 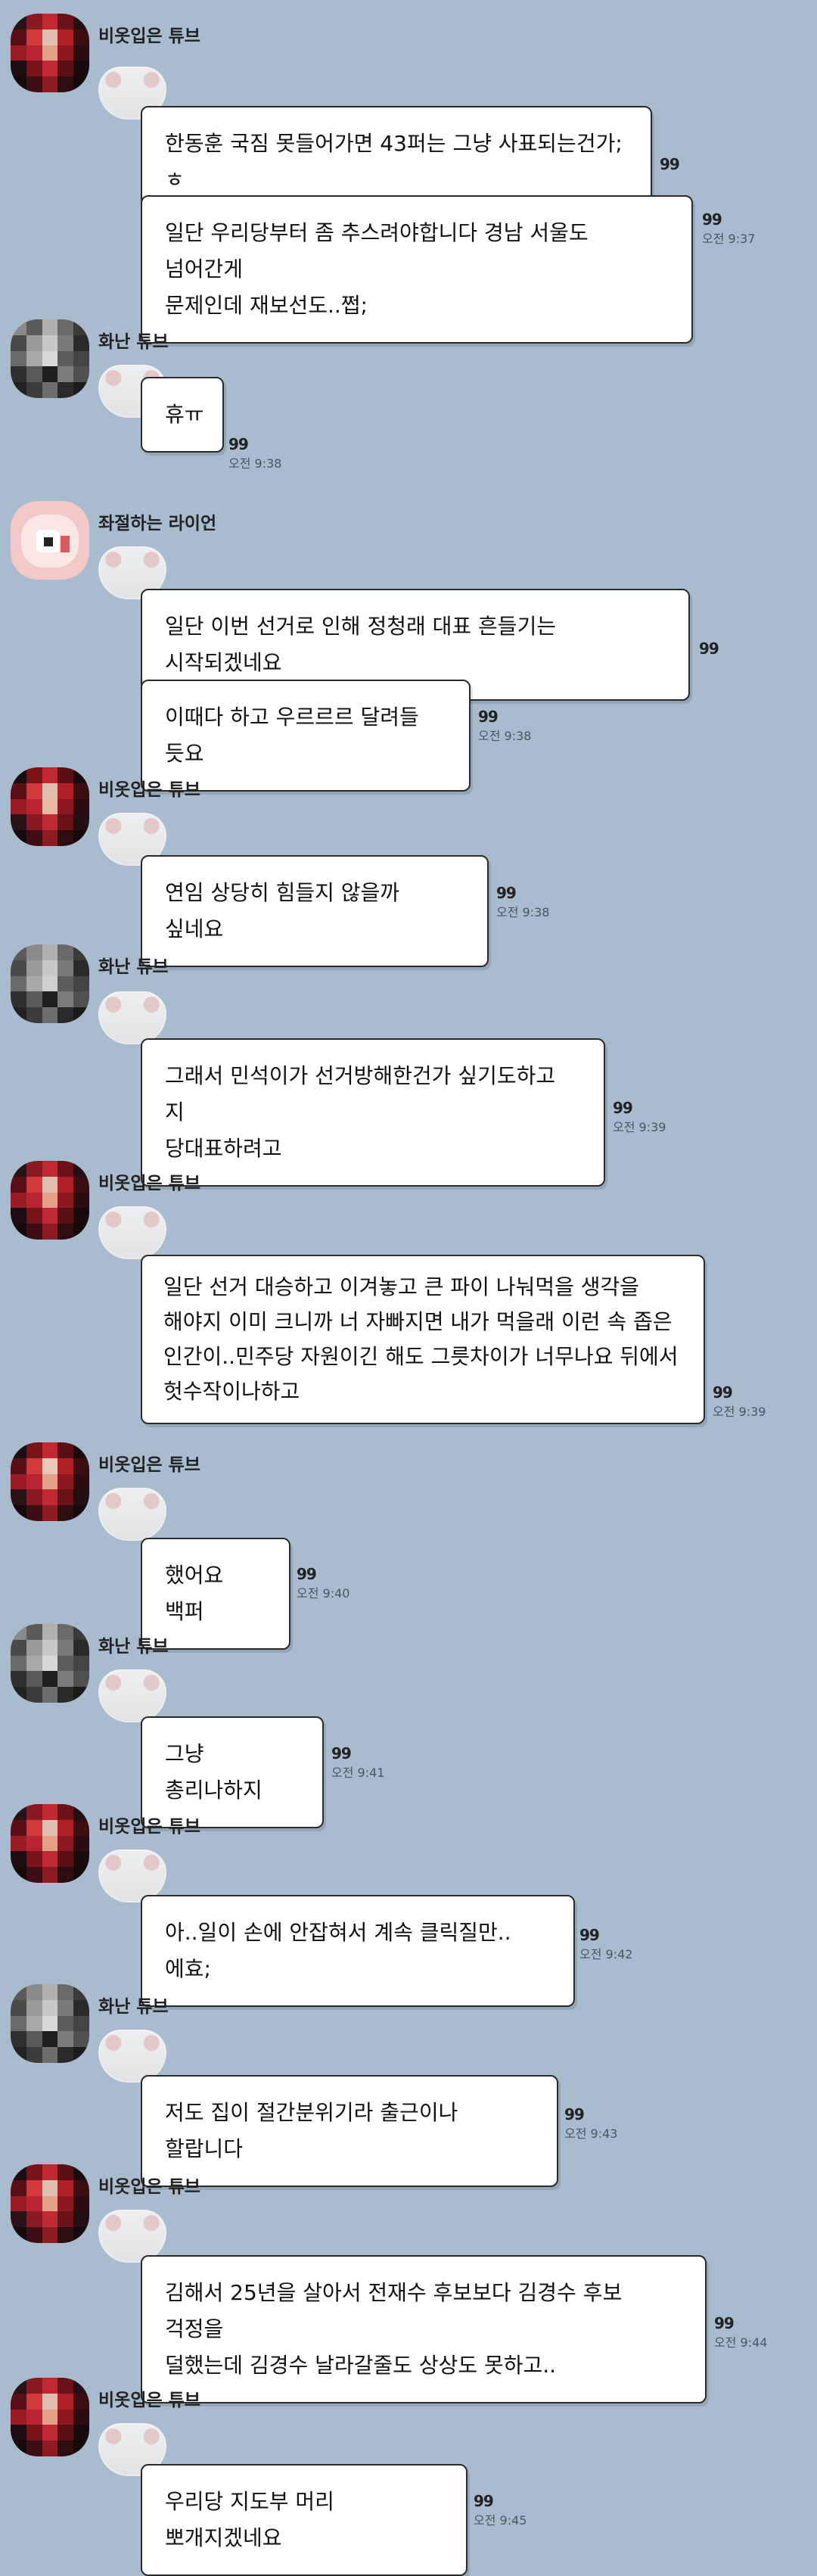 What do you see at coordinates (323, 1593) in the screenshot?
I see `message-time: 오전 9:40` at bounding box center [323, 1593].